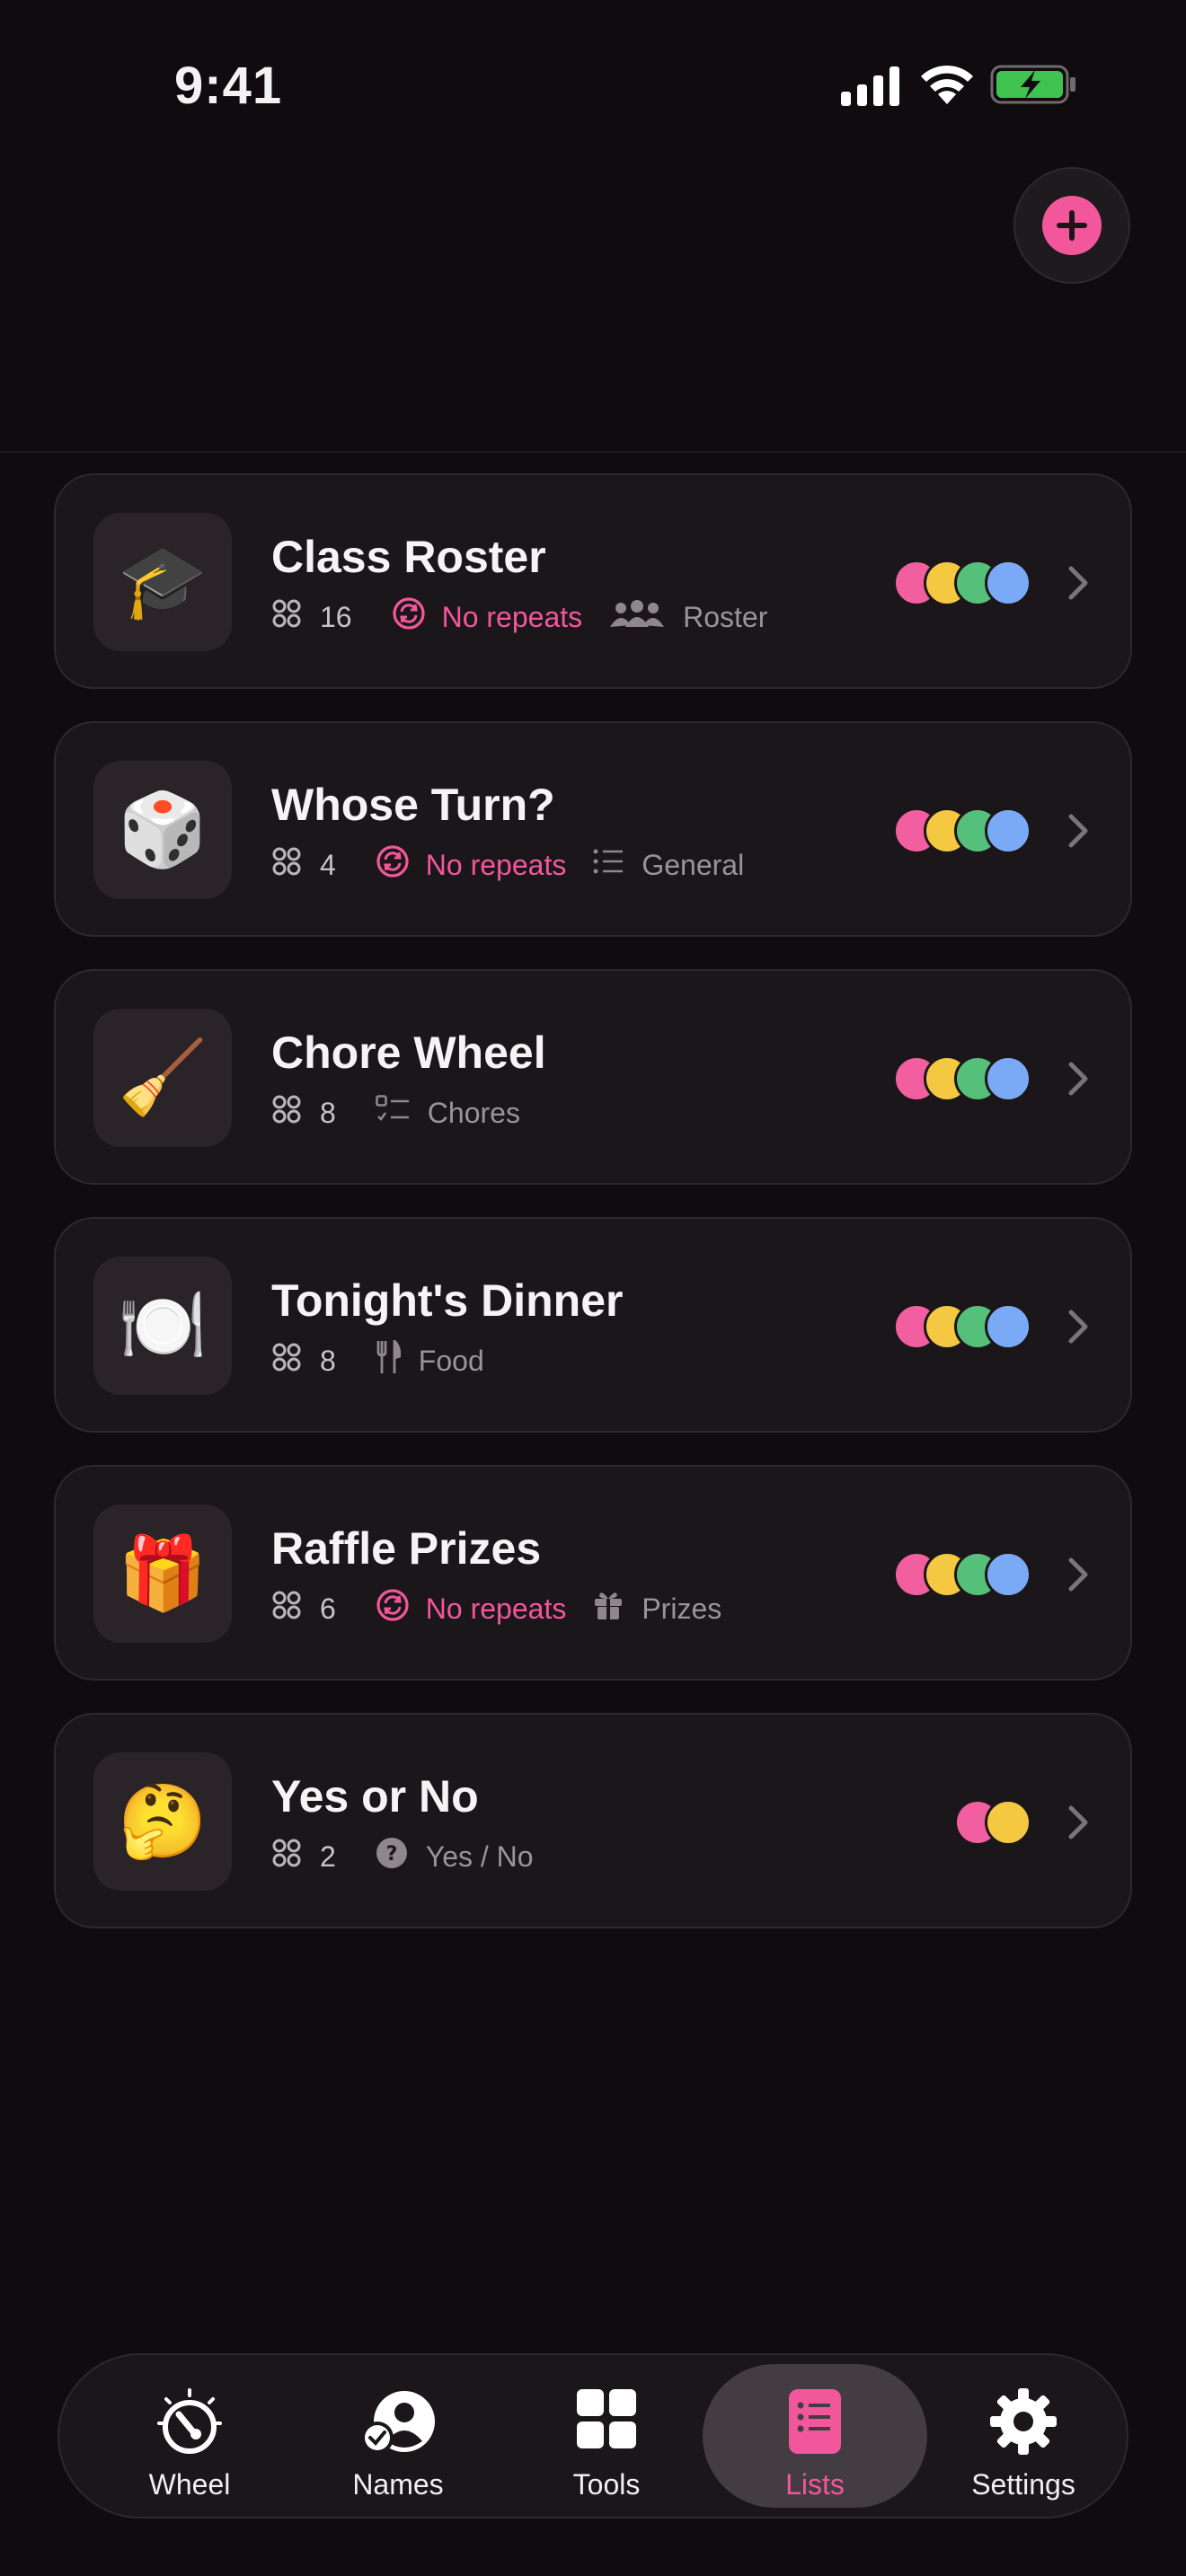 This screenshot has width=1186, height=2576. Describe the element at coordinates (162, 1078) in the screenshot. I see `broom-icon: 🧹` at that location.